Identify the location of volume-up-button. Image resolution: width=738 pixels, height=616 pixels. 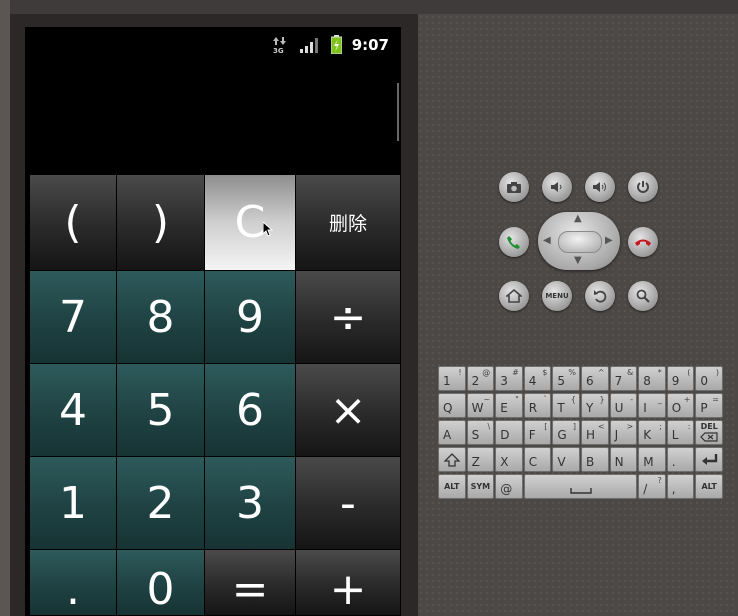
(600, 187).